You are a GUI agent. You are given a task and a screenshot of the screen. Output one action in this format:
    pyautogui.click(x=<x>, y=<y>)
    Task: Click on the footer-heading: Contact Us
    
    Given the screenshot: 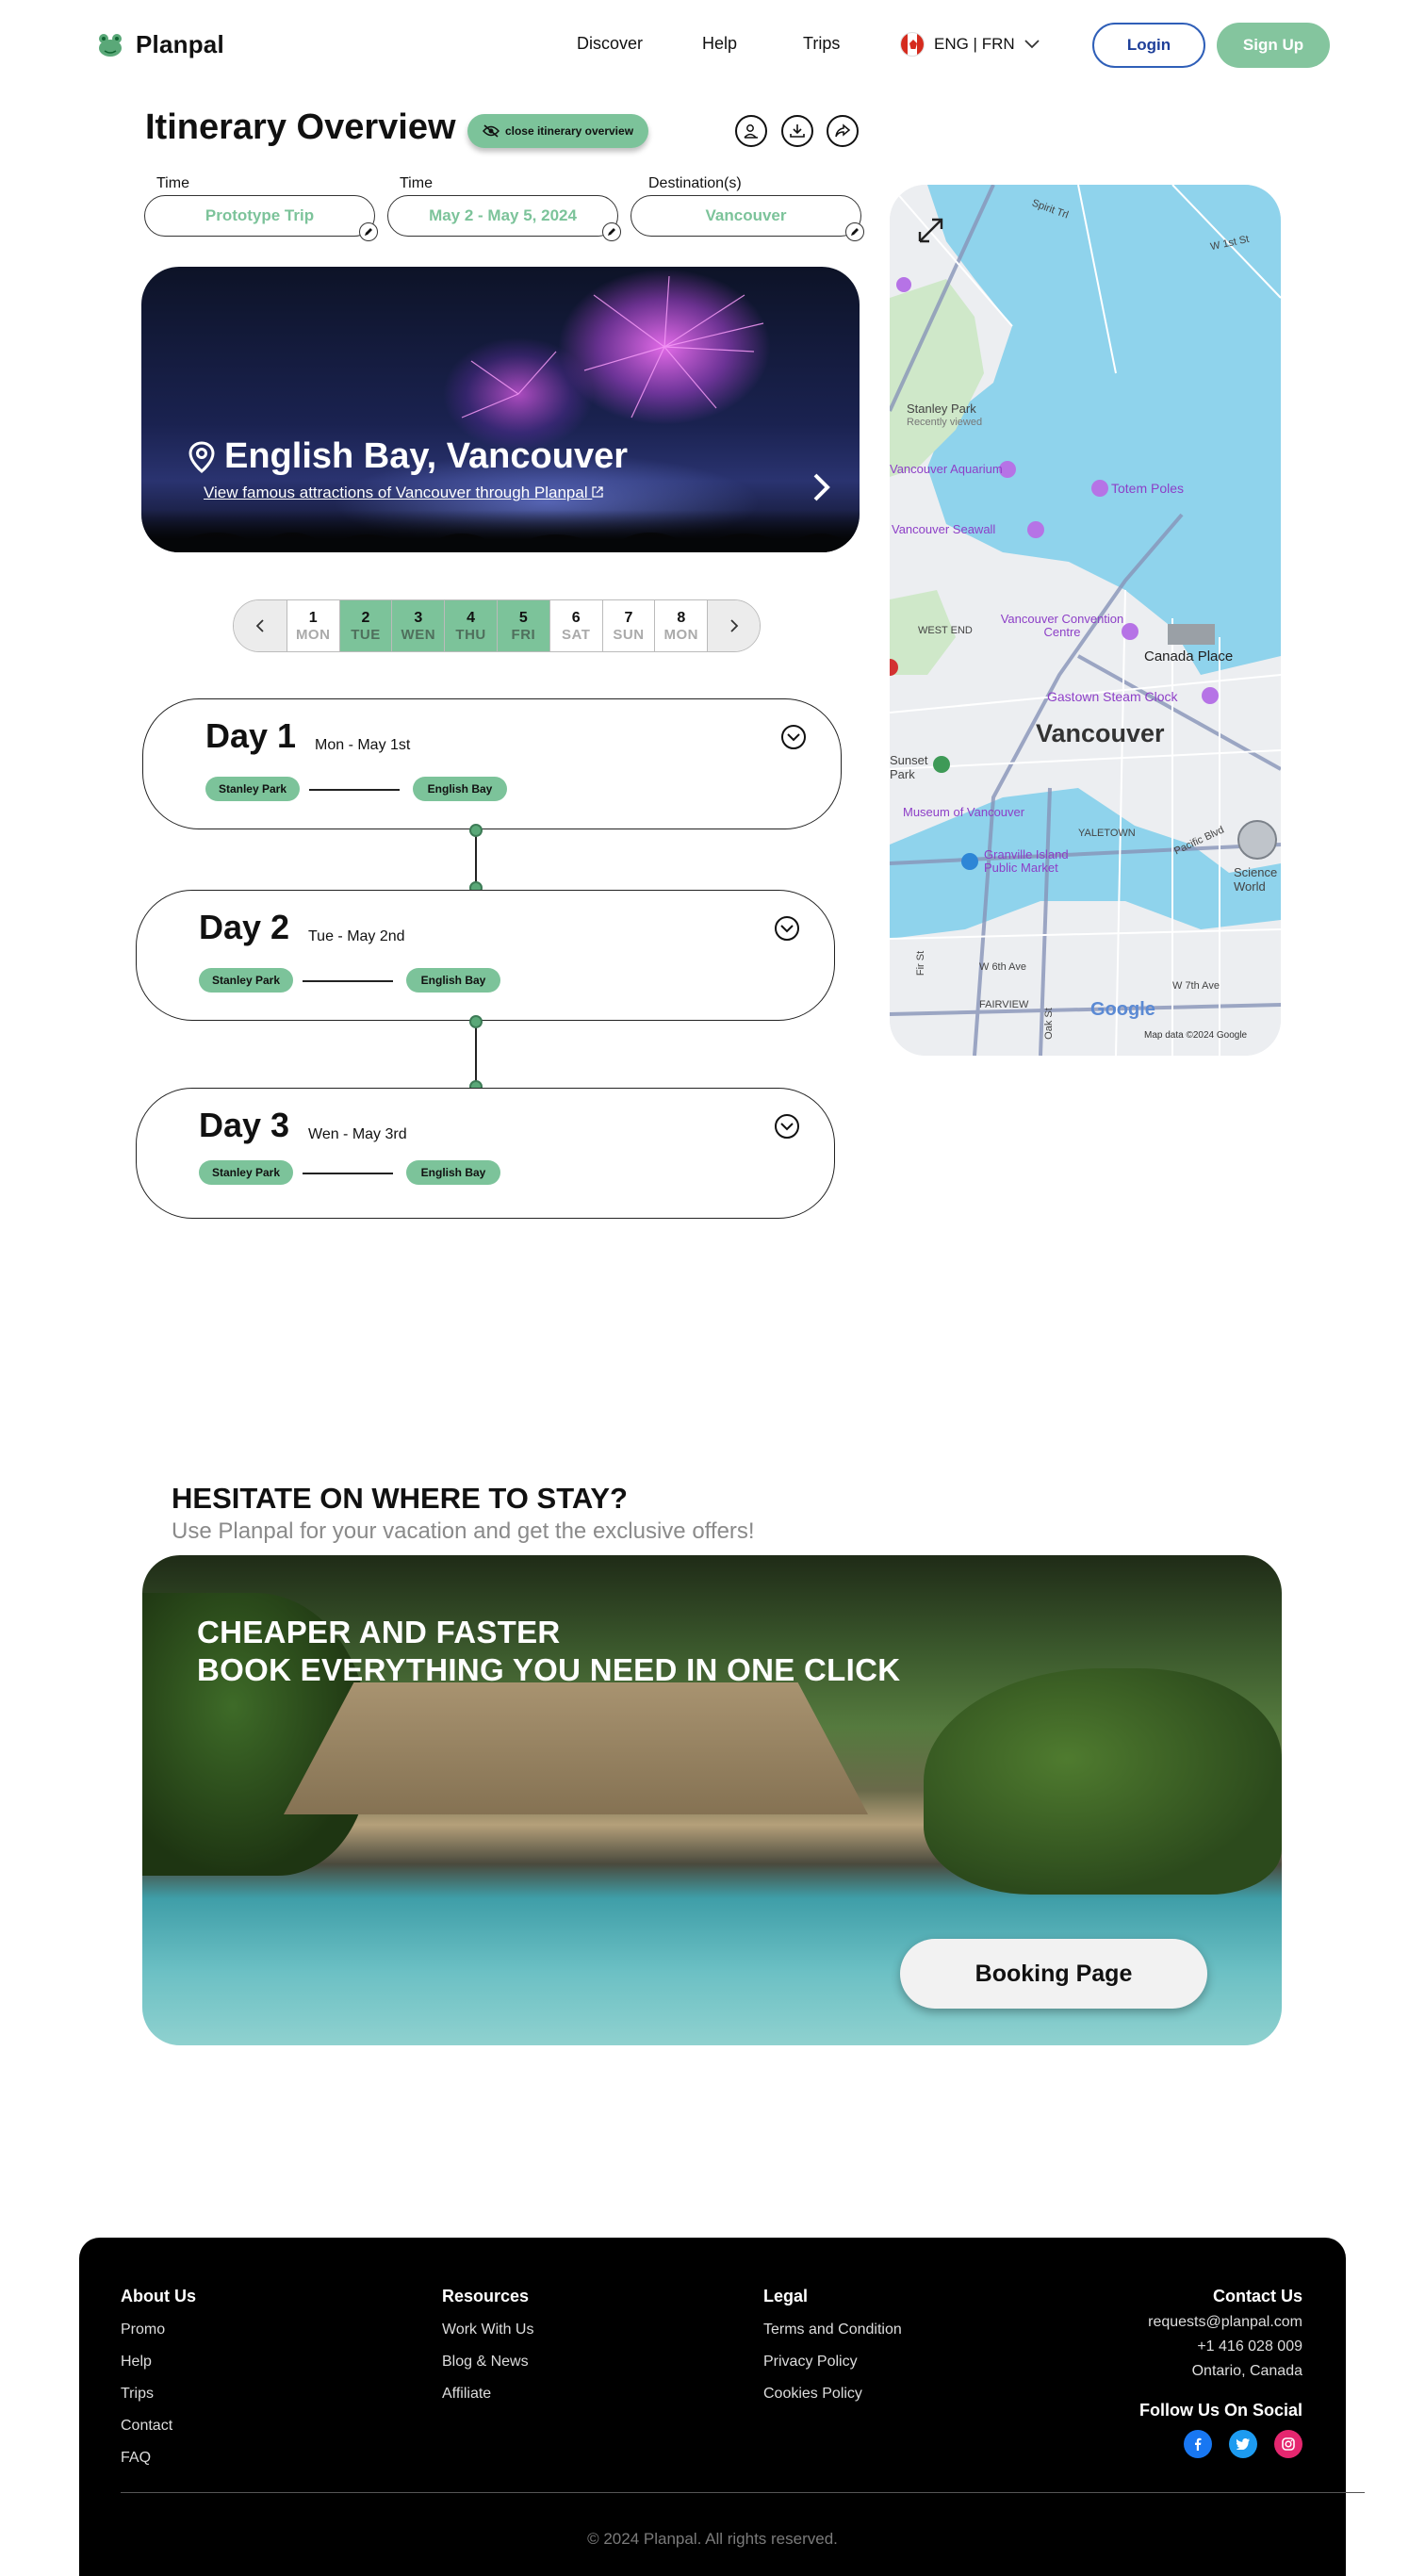 What is the action you would take?
    pyautogui.click(x=1257, y=2296)
    